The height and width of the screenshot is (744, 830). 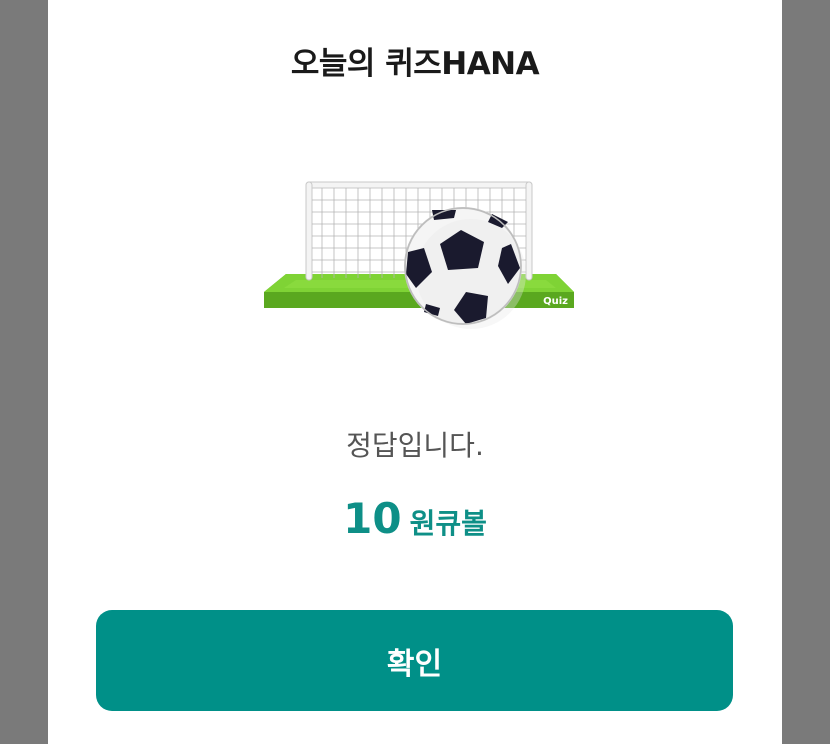 What do you see at coordinates (415, 64) in the screenshot?
I see `dialog-title: 오늘의 퀴즈HANA` at bounding box center [415, 64].